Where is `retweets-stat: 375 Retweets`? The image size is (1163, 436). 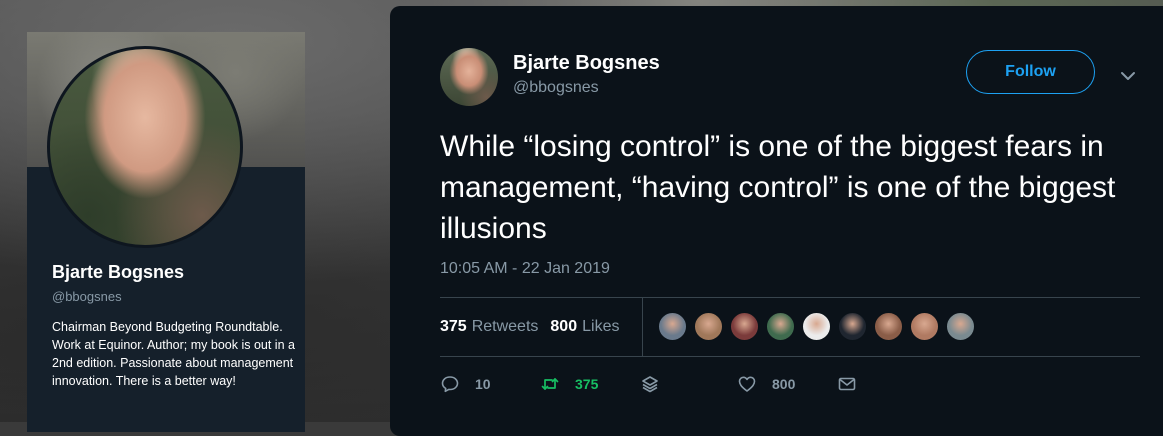
retweets-stat: 375 Retweets is located at coordinates (489, 327).